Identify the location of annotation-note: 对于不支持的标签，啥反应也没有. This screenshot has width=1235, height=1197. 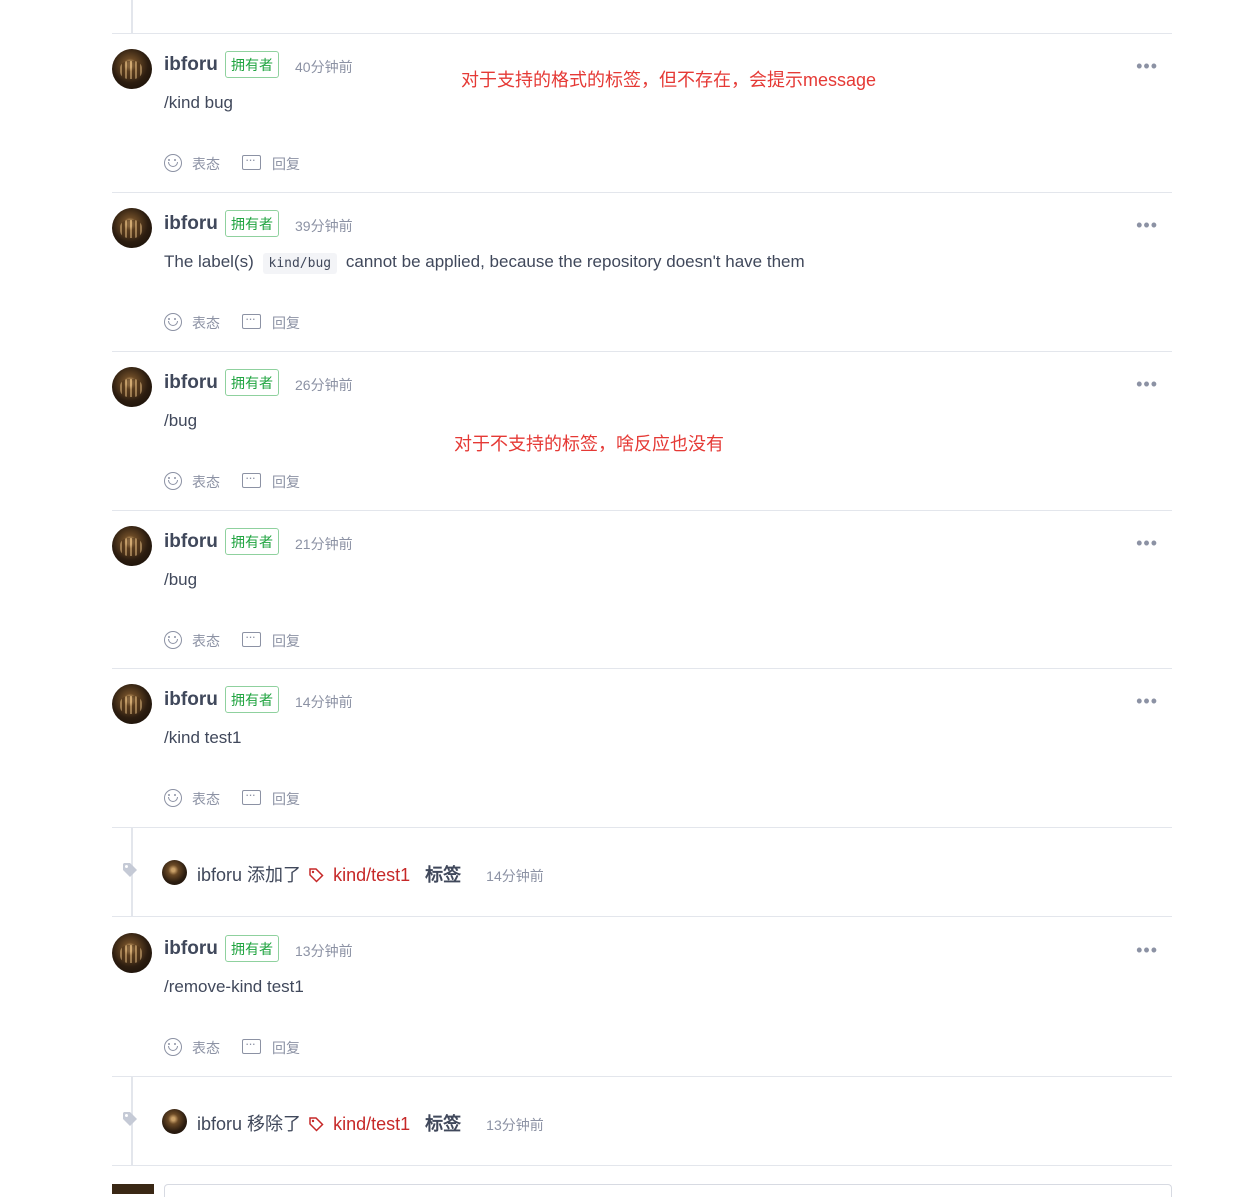
(589, 444).